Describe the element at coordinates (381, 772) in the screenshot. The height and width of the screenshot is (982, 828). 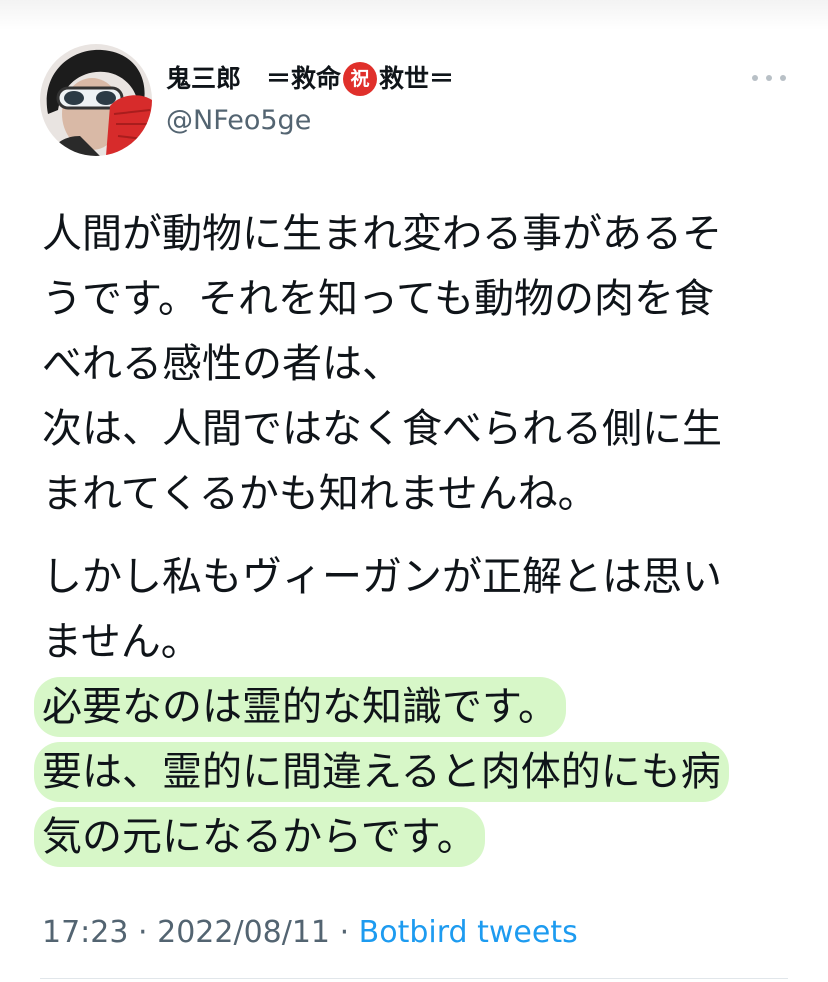
I see `highlighted-line: 要は、霊的に間違えると肉体的にも病` at that location.